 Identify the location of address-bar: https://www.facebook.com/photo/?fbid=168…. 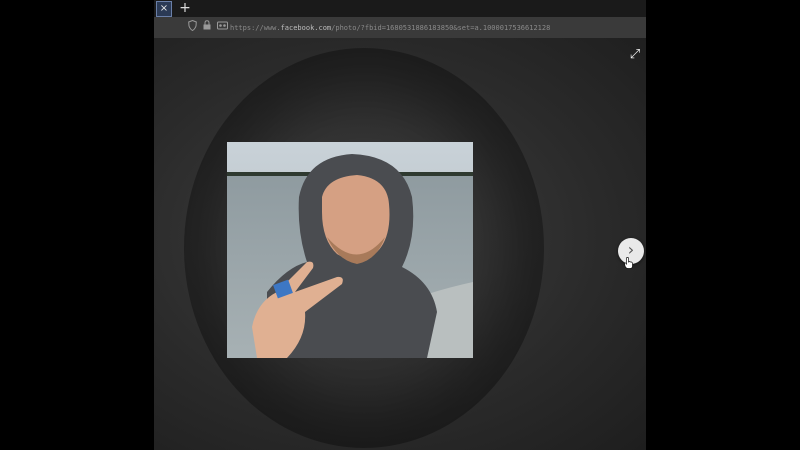
(400, 28).